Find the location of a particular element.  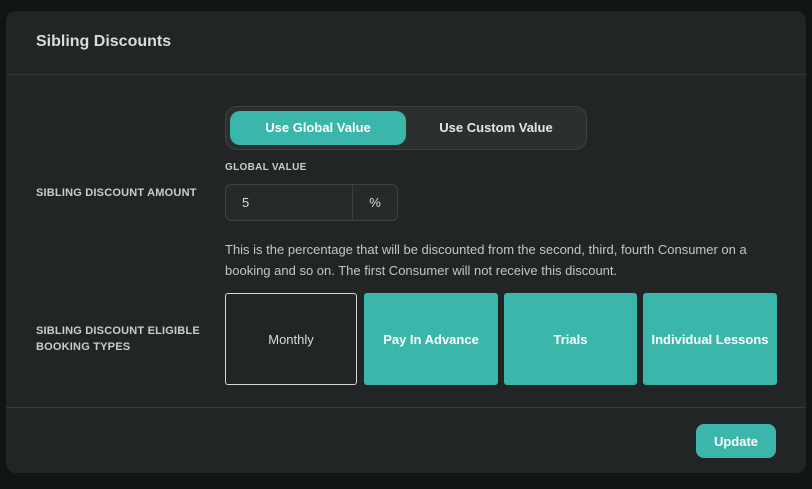

card-title: Sibling Discounts is located at coordinates (104, 41).